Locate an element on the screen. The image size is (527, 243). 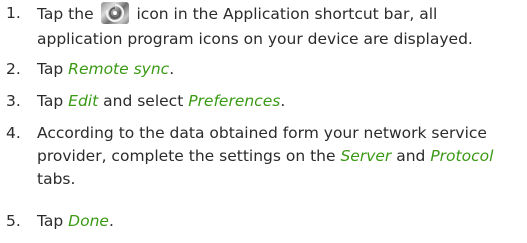
step-number: 2. is located at coordinates (13, 69).